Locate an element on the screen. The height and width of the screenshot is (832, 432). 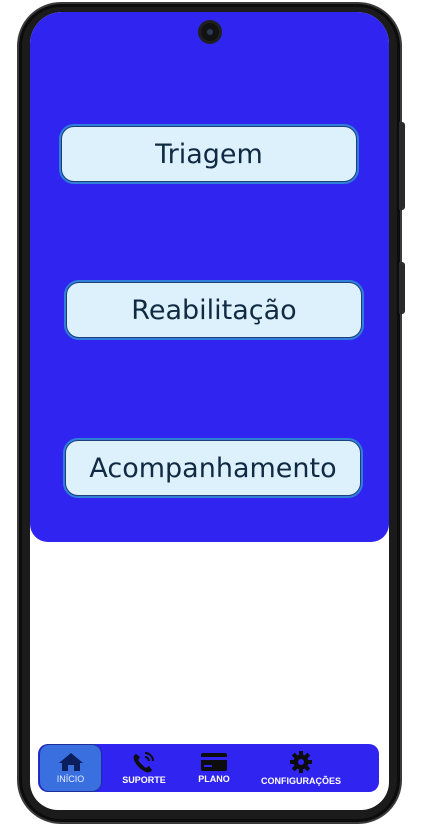
bottom-navigation: INÍCIO SUPORTE PLANO CONFIGURAÇÕES is located at coordinates (208, 768).